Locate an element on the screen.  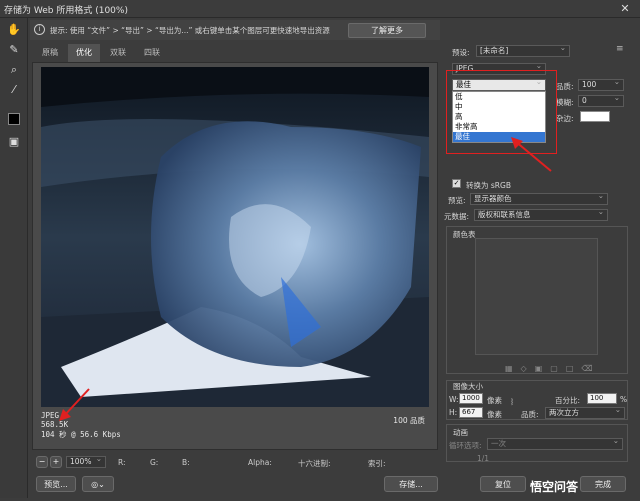
percent-sign: % is located at coordinates (624, 399).